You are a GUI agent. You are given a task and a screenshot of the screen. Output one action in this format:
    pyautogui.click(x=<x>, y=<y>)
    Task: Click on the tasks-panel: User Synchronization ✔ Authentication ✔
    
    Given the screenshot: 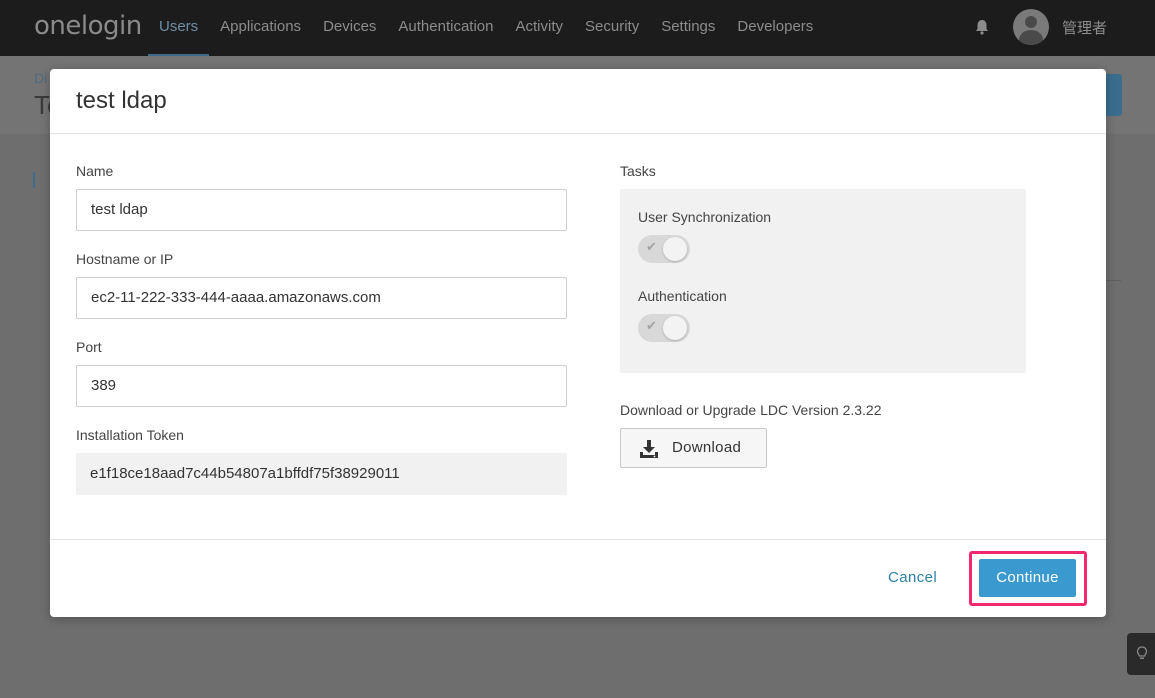 What is the action you would take?
    pyautogui.click(x=823, y=281)
    